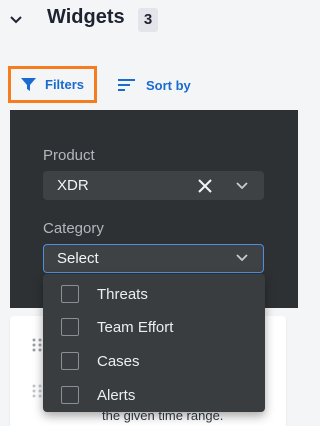 This screenshot has width=320, height=426. Describe the element at coordinates (86, 17) in the screenshot. I see `page-title: Widgets` at that location.